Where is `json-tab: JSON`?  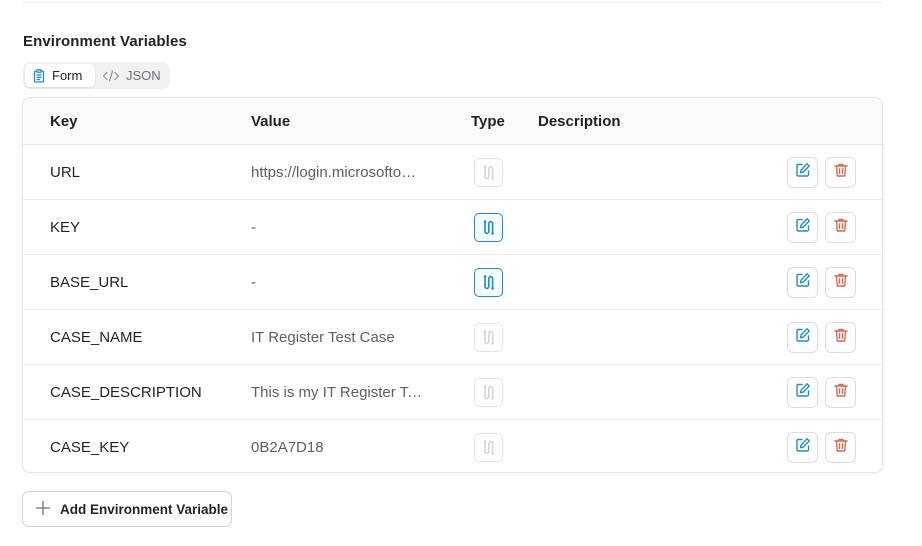 json-tab: JSON is located at coordinates (131, 75).